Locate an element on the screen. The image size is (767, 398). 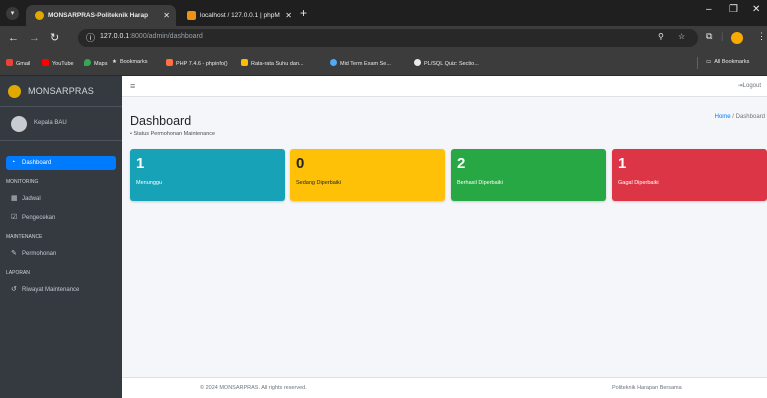
stat-card-gagal-diperbaiki: 1 Gagal Diperbaiki is located at coordinates (689, 175).